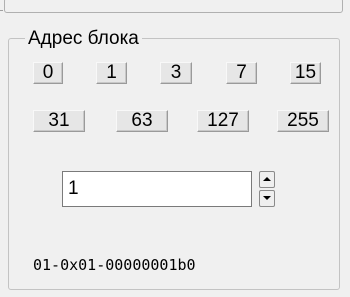  I want to click on address-readout: 01-0x01-00000001b0, so click(114, 265).